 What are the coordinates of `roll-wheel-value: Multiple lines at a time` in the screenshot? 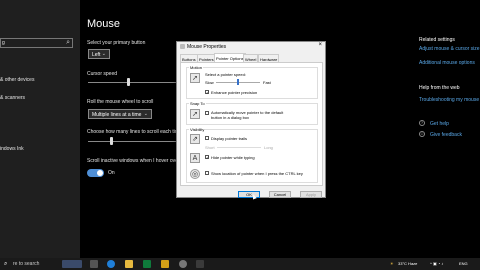 It's located at (117, 115).